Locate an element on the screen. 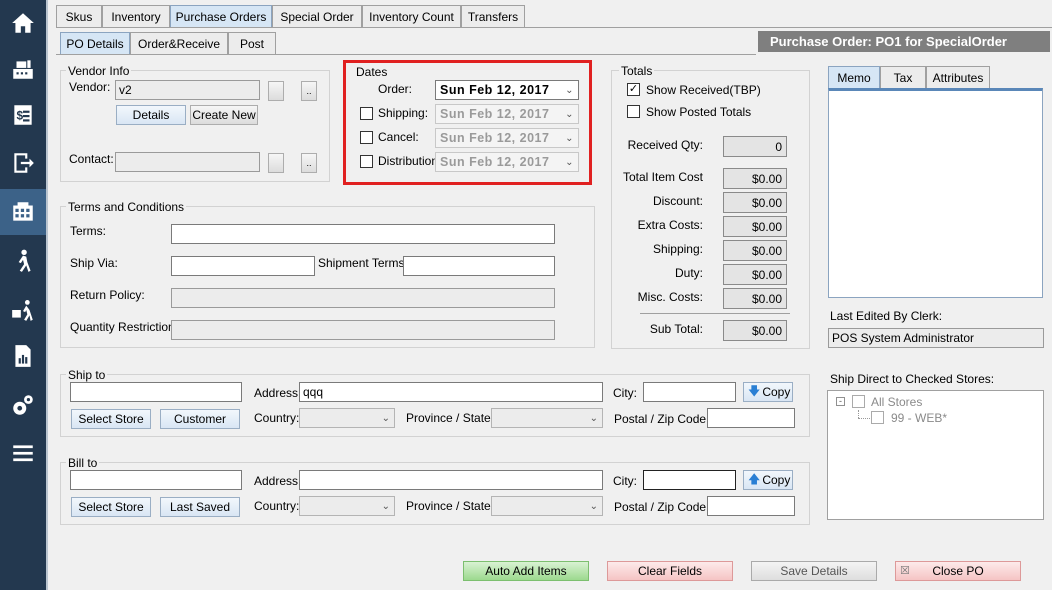  bill-to-city-input is located at coordinates (689, 480).